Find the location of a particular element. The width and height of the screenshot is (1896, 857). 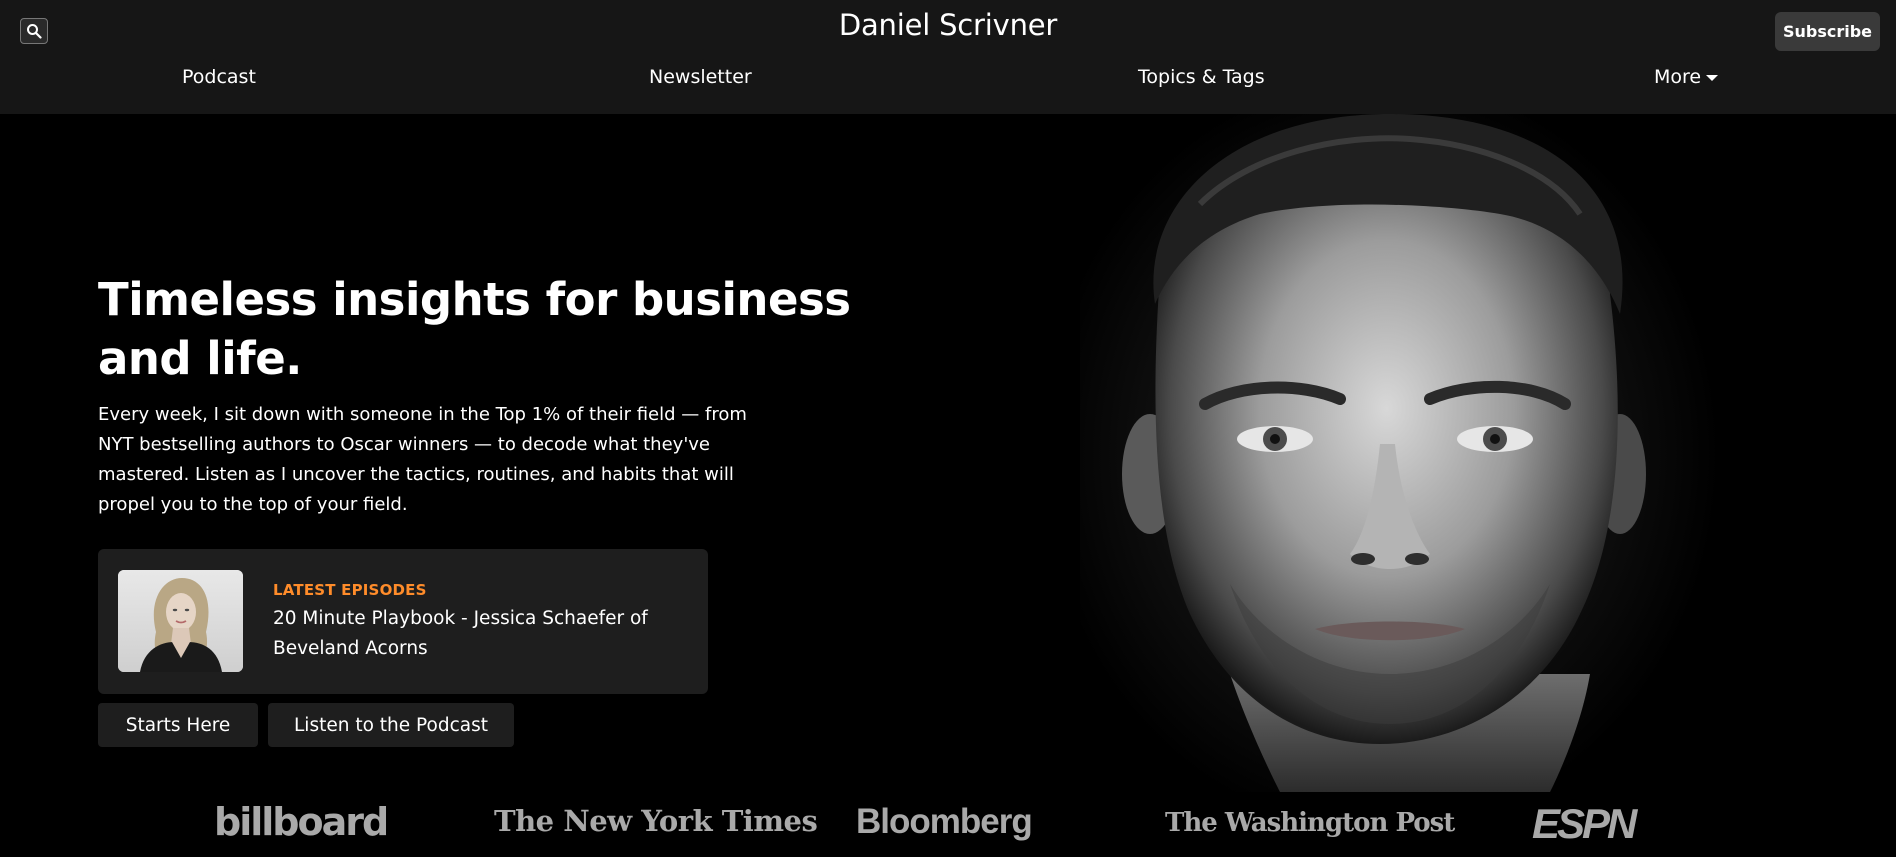

site-title: Daniel Scrivner is located at coordinates (948, 25).